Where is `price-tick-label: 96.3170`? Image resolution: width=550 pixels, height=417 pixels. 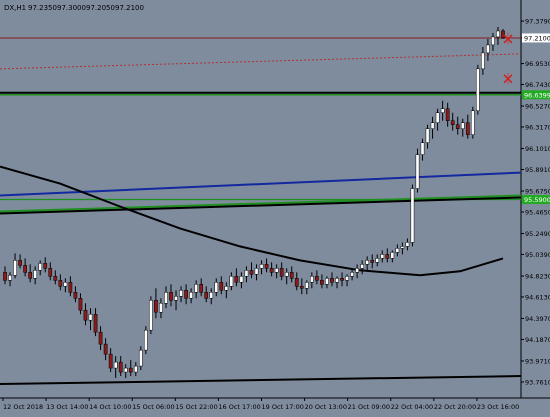
price-tick-label: 96.3170 is located at coordinates (537, 128).